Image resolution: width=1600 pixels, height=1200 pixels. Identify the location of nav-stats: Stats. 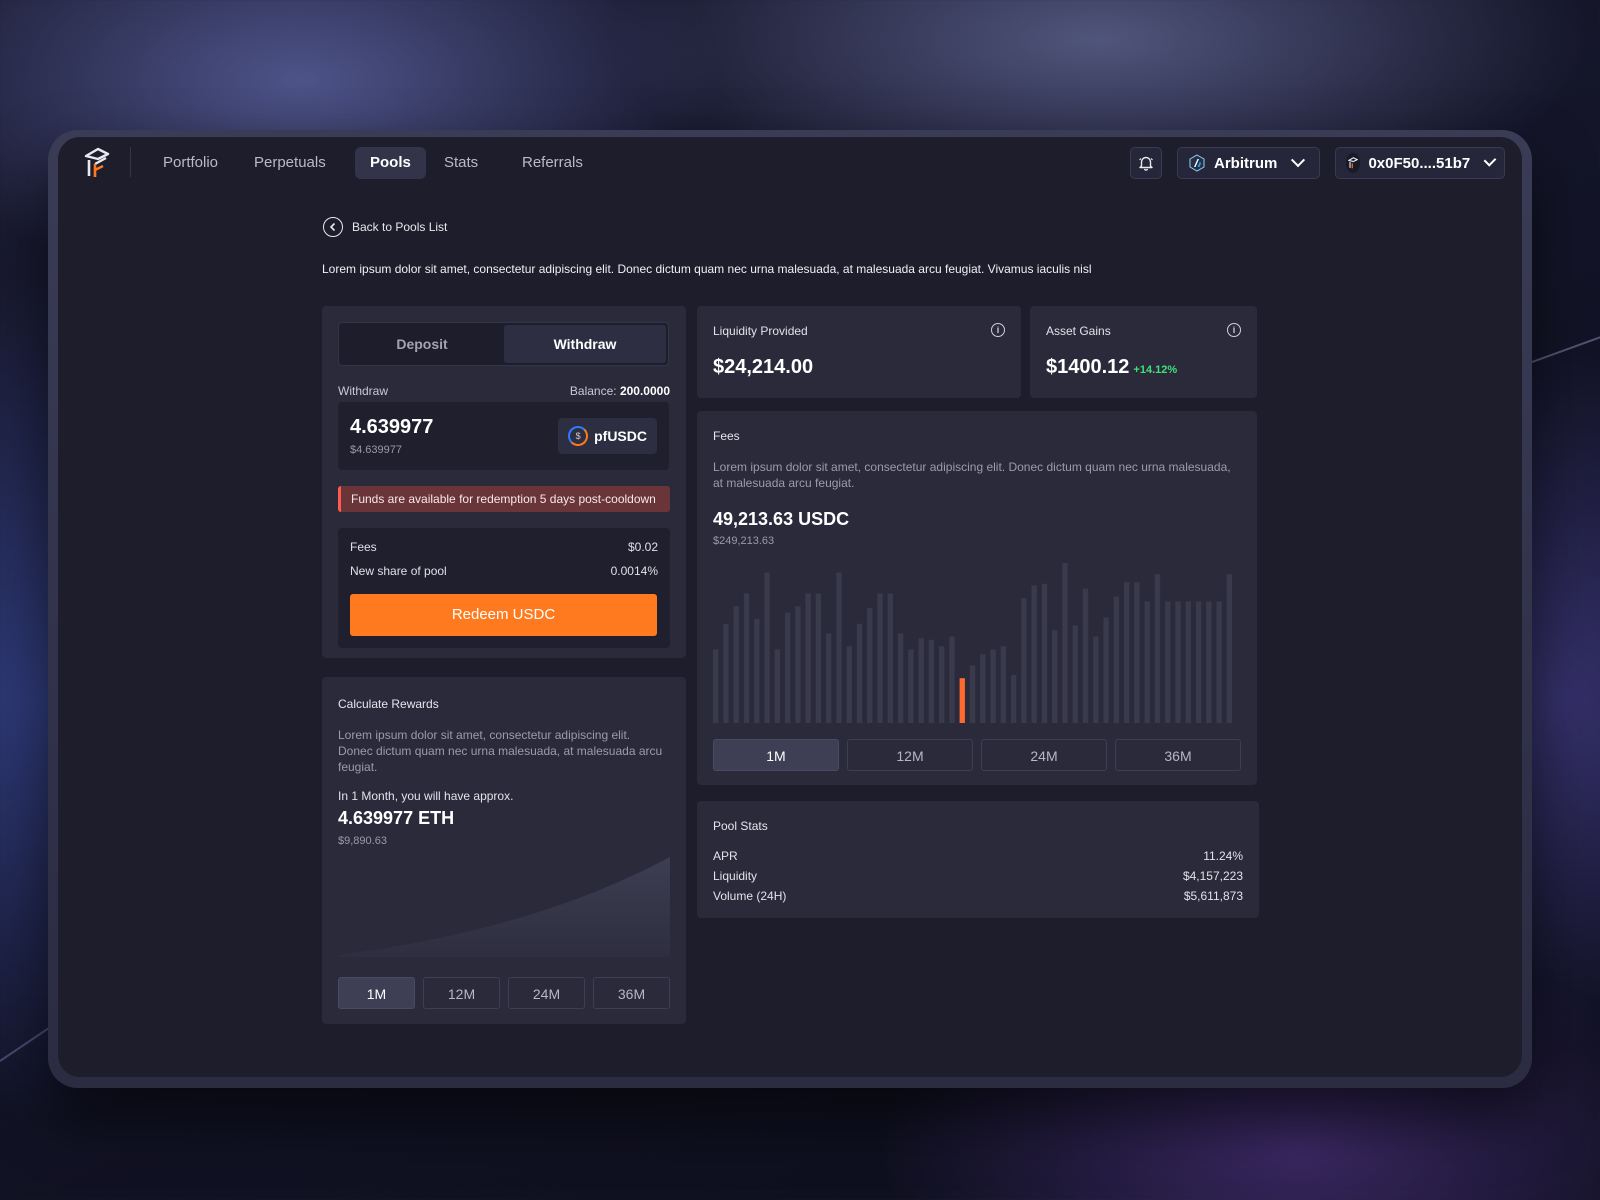
(461, 163).